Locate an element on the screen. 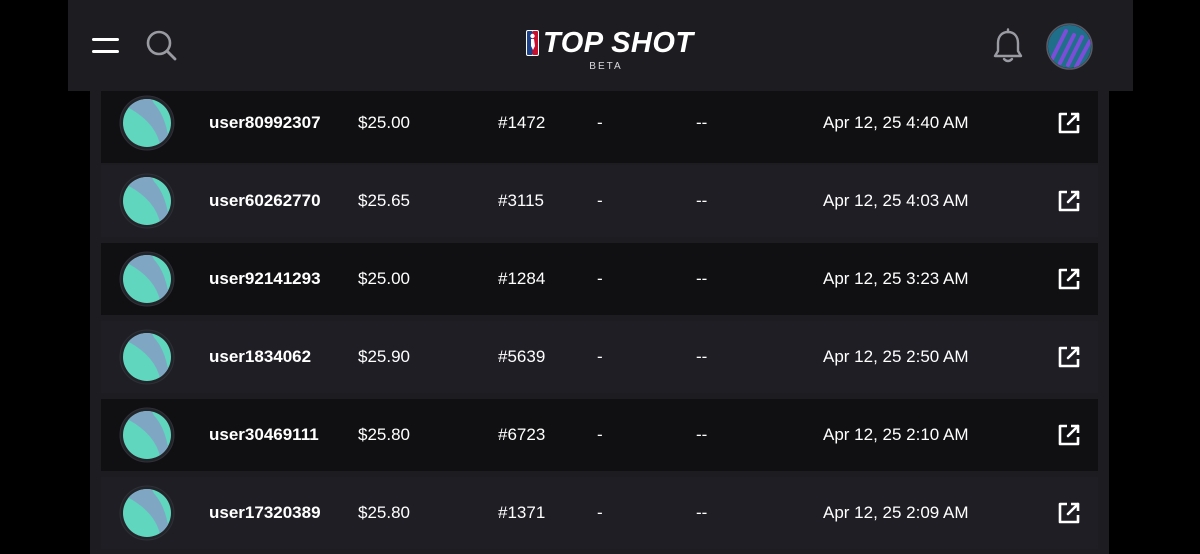  menu-icon-line-top is located at coordinates (105, 39).